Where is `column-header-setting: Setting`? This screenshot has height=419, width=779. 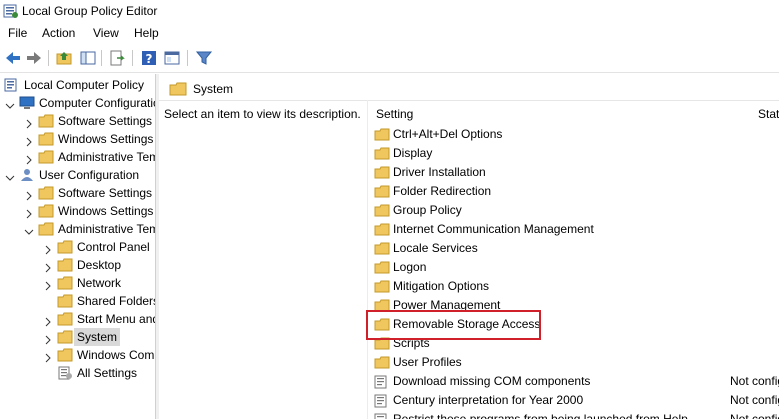 column-header-setting: Setting is located at coordinates (394, 114).